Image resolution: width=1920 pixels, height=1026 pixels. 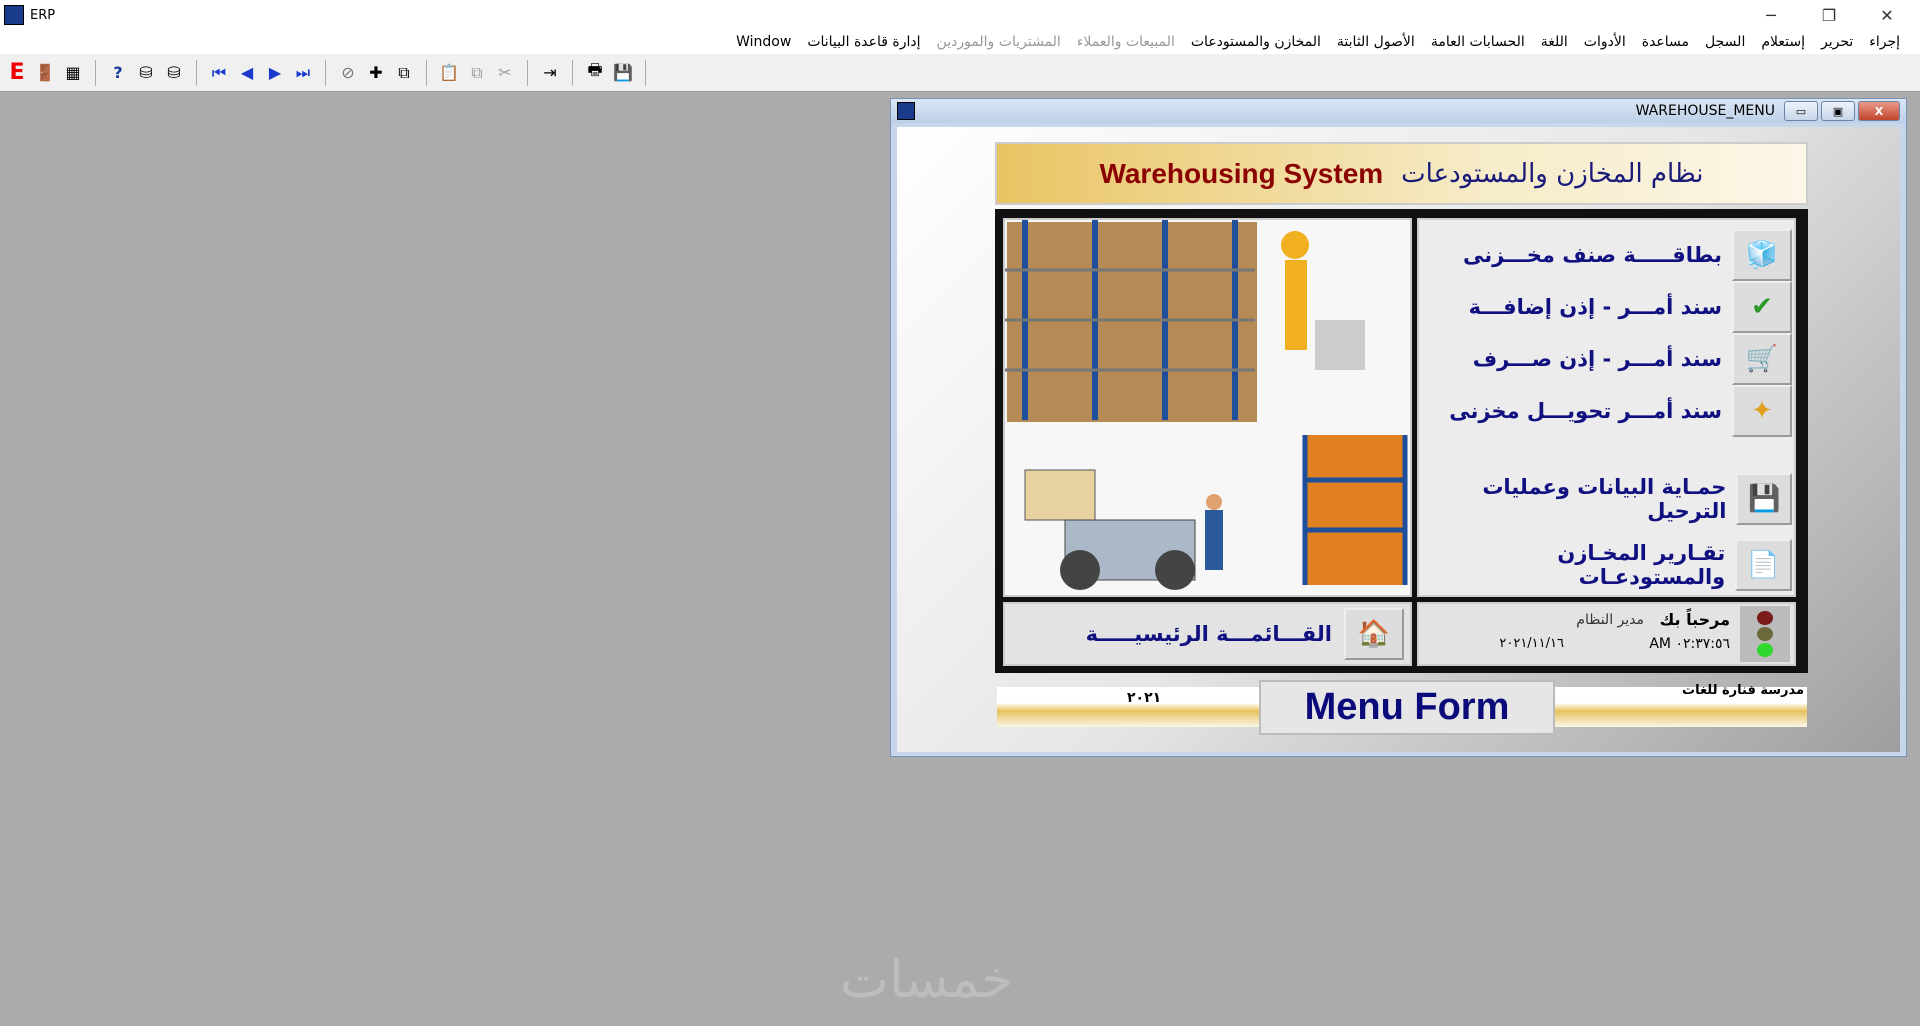 What do you see at coordinates (1585, 411) in the screenshot?
I see `menu-item-label: سند أمـــر تحويـــل مخزنى` at bounding box center [1585, 411].